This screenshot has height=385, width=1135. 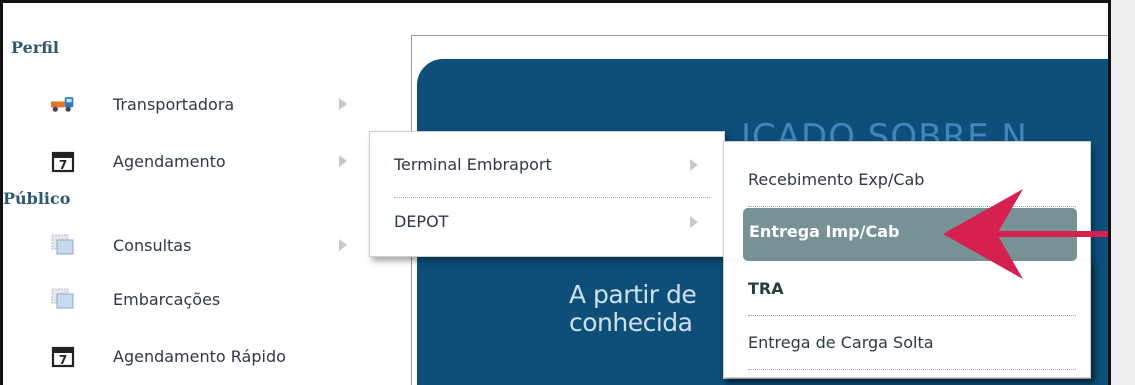 What do you see at coordinates (199, 356) in the screenshot?
I see `sidebar-item-label: Agendamento Rápido` at bounding box center [199, 356].